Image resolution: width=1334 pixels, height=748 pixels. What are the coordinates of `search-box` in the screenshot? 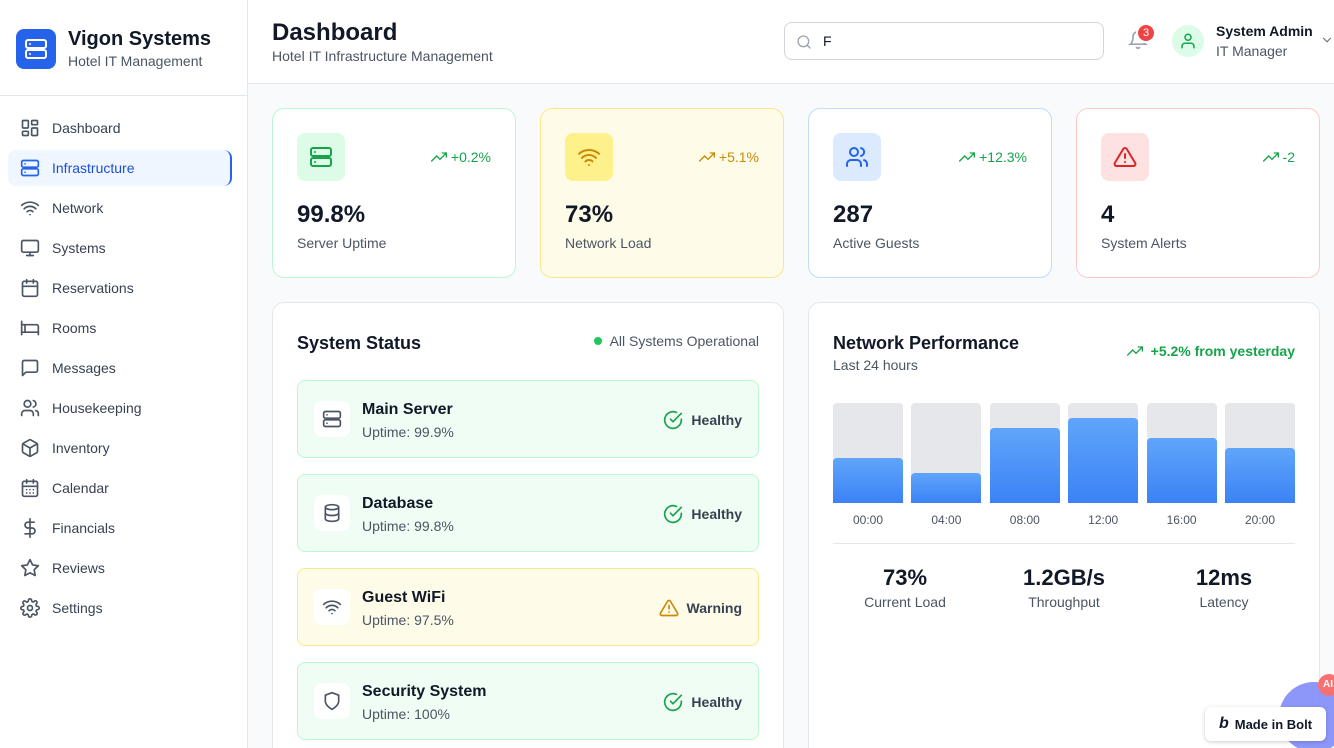 It's located at (944, 41).